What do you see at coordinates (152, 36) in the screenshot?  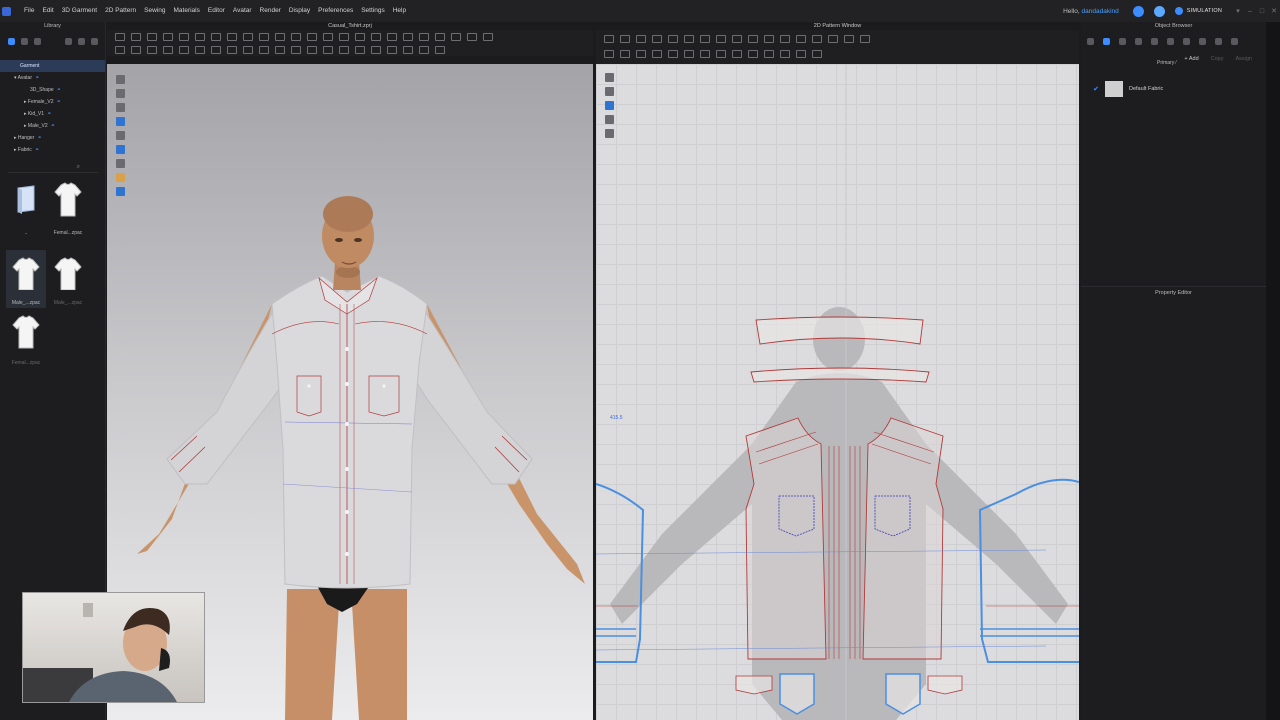 I see `pin-tool-icon` at bounding box center [152, 36].